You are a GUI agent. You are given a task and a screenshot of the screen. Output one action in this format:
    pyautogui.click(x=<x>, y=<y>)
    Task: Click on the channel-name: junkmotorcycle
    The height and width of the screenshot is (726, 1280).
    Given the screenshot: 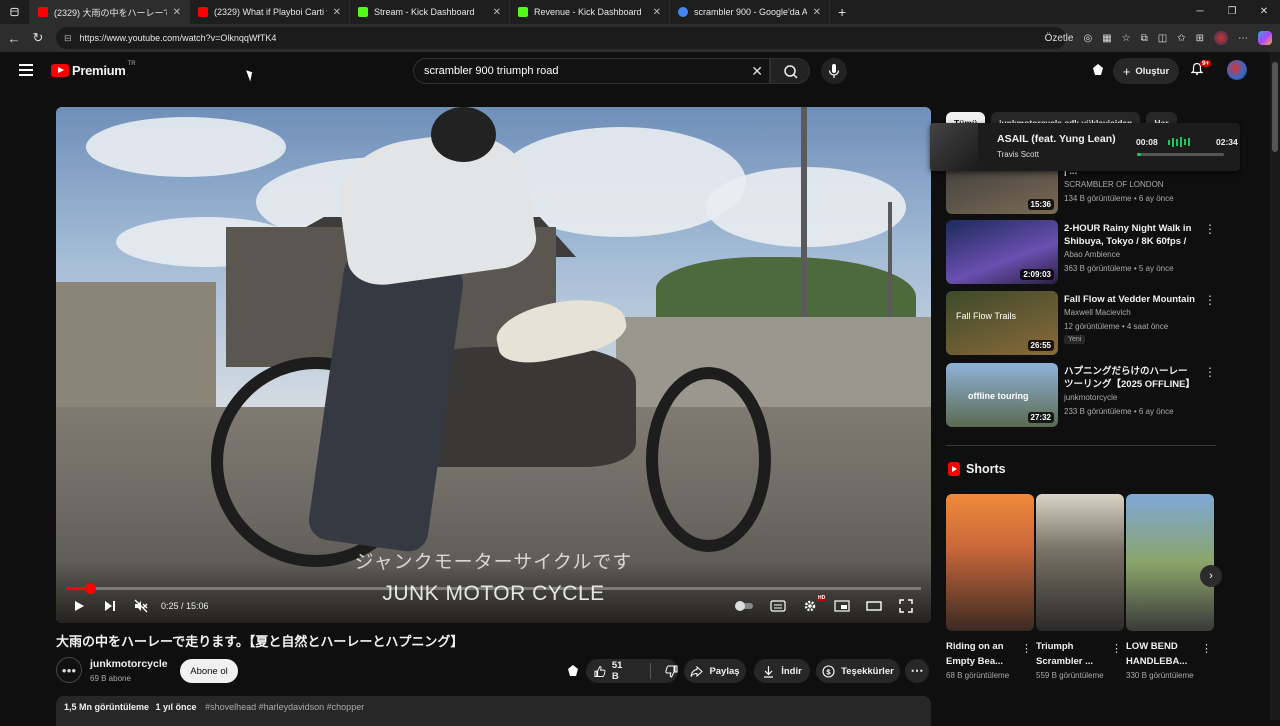 What is the action you would take?
    pyautogui.click(x=129, y=664)
    